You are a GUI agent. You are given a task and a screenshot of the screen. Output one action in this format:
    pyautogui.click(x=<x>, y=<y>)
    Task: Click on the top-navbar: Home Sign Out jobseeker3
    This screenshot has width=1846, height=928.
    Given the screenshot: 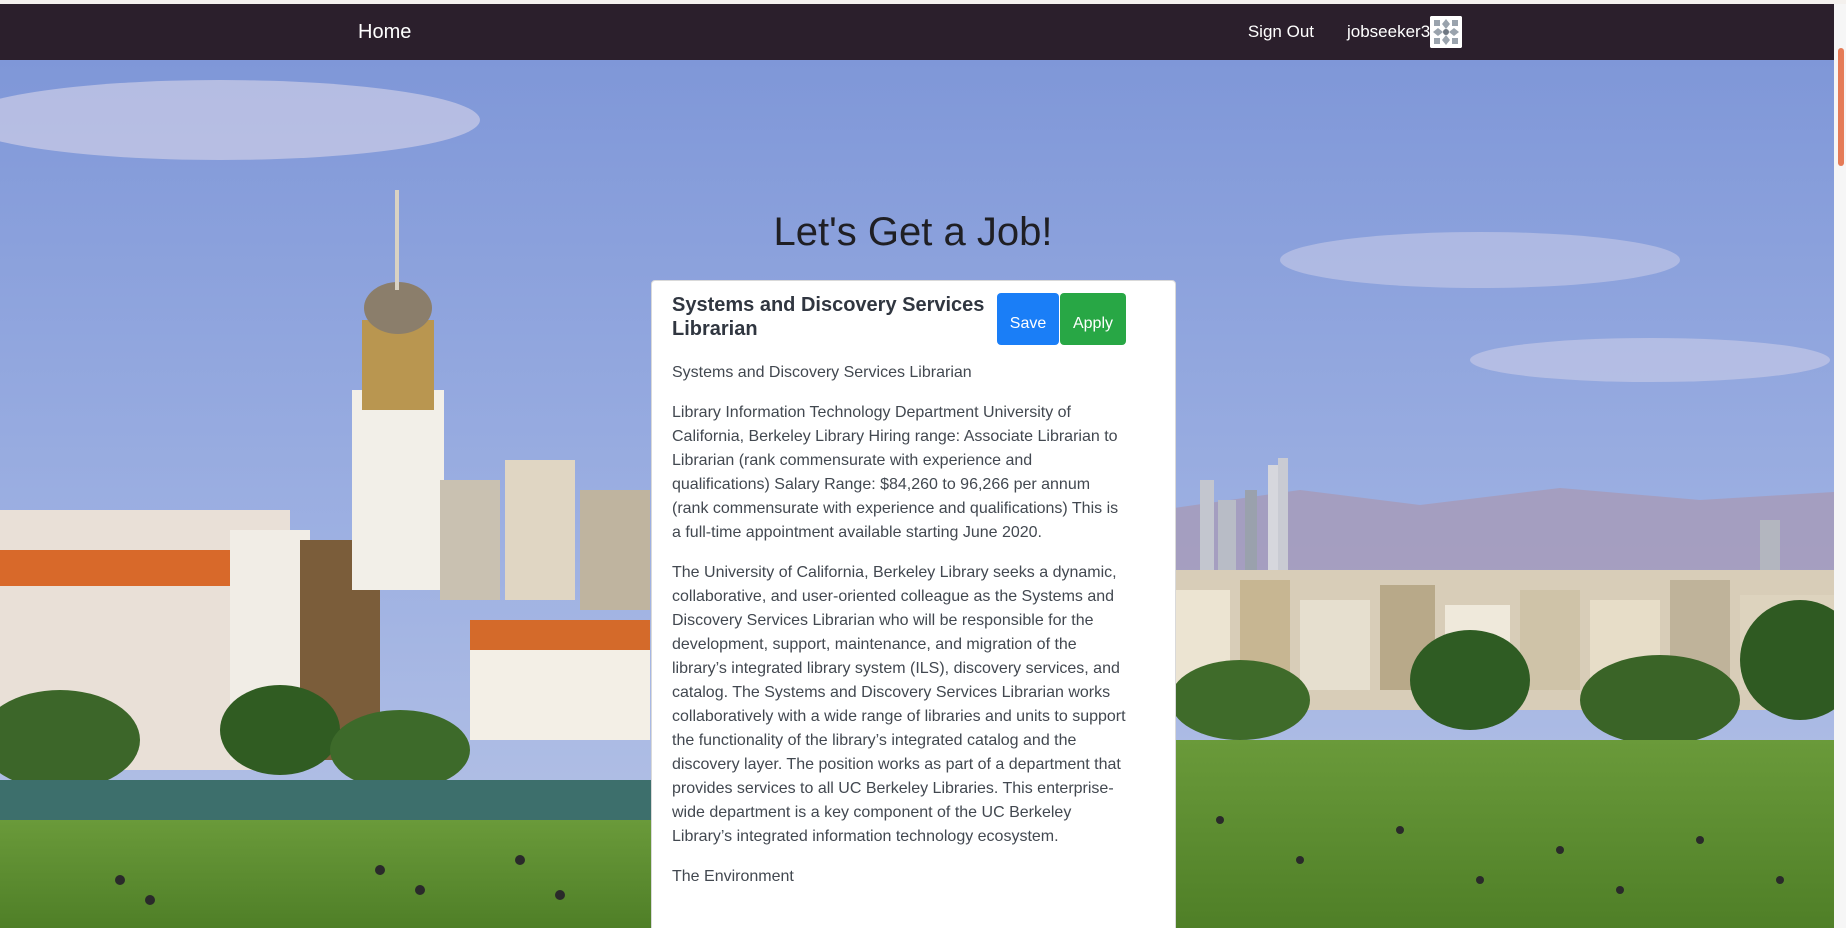 What is the action you would take?
    pyautogui.click(x=917, y=32)
    